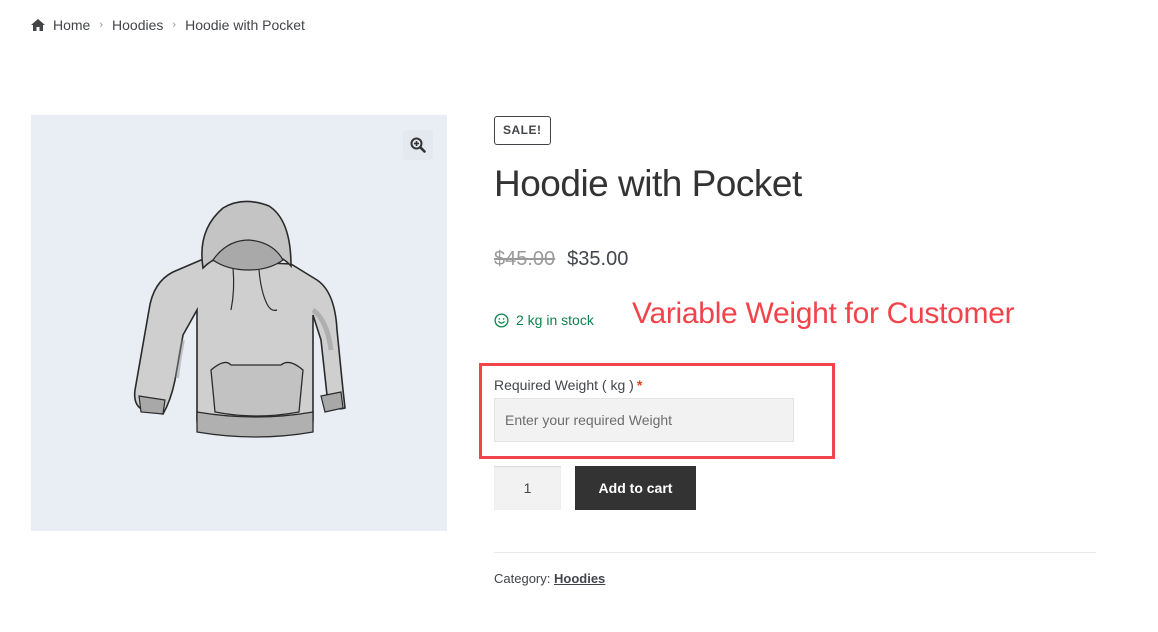  Describe the element at coordinates (501, 320) in the screenshot. I see `smile-icon` at that location.